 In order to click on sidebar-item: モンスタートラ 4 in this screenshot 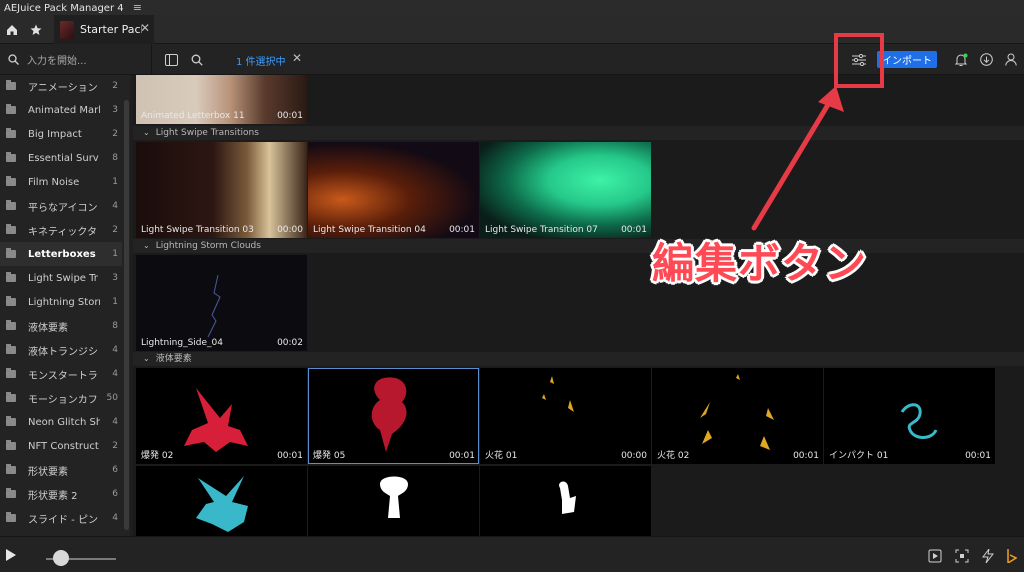, I will do `click(61, 374)`.